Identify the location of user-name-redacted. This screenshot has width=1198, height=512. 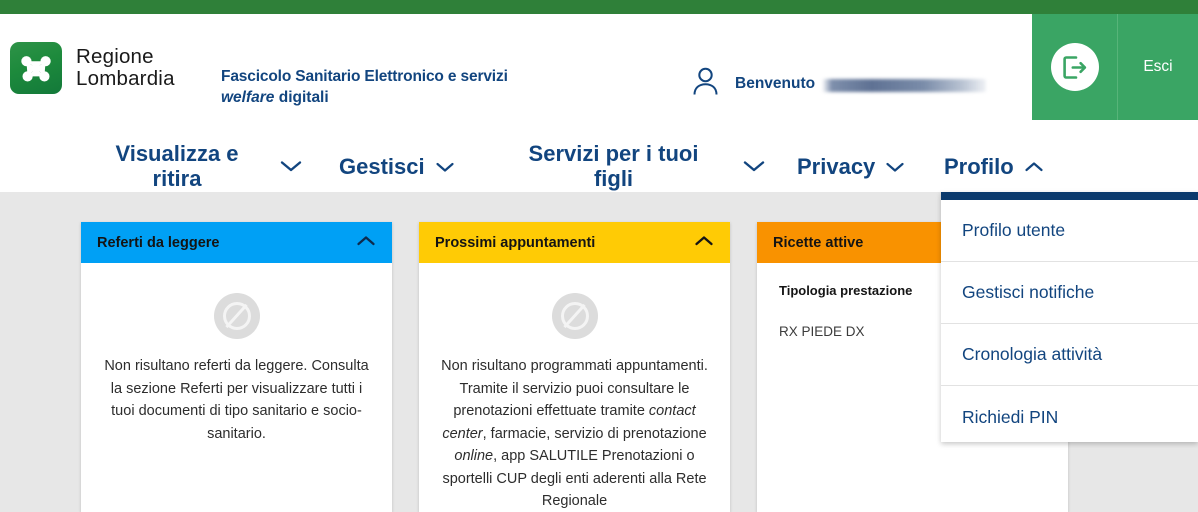
(904, 85).